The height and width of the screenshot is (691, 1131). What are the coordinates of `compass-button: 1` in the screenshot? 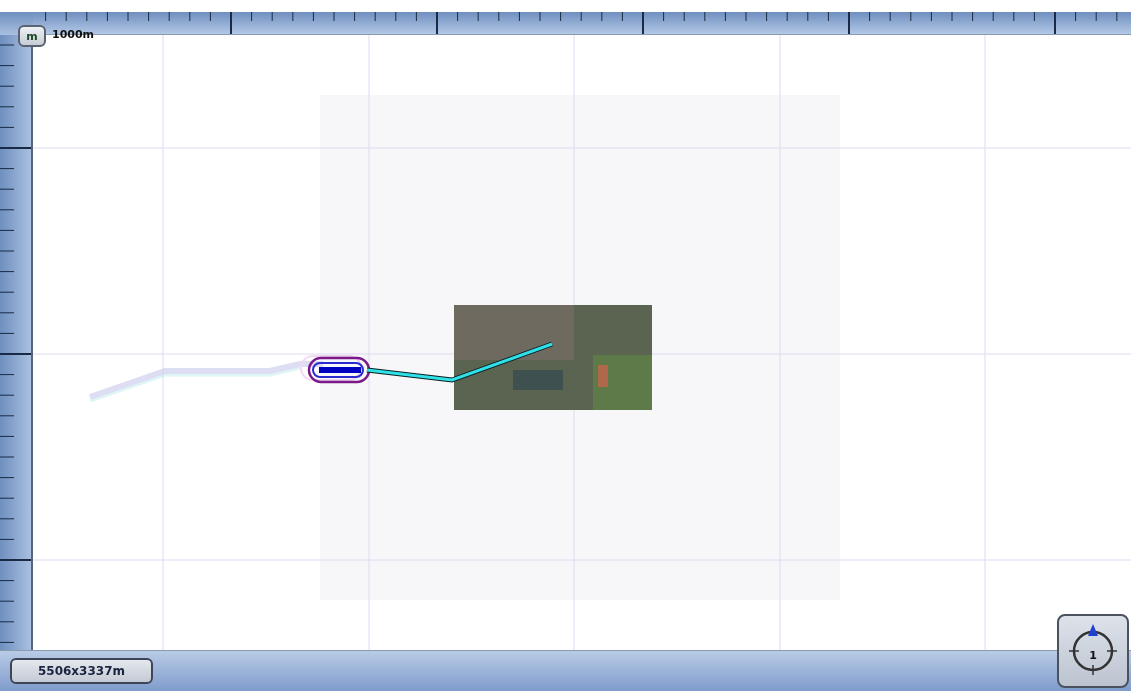 It's located at (1093, 651).